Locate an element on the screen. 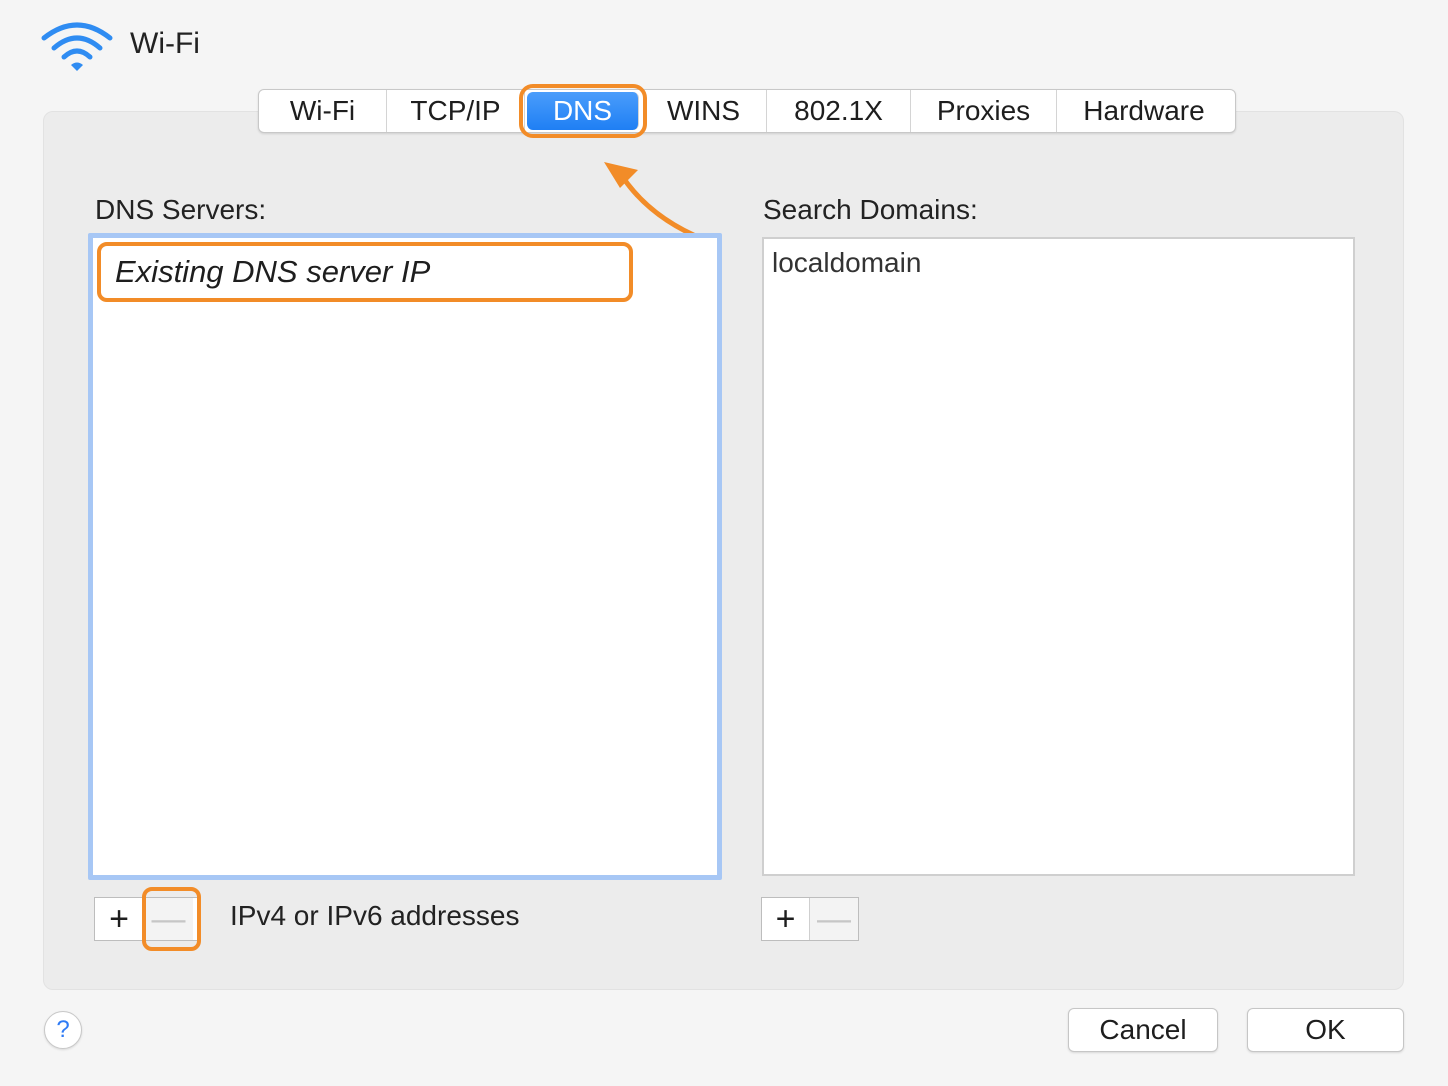  dns-server-entry: Existing DNS server IP is located at coordinates (365, 272).